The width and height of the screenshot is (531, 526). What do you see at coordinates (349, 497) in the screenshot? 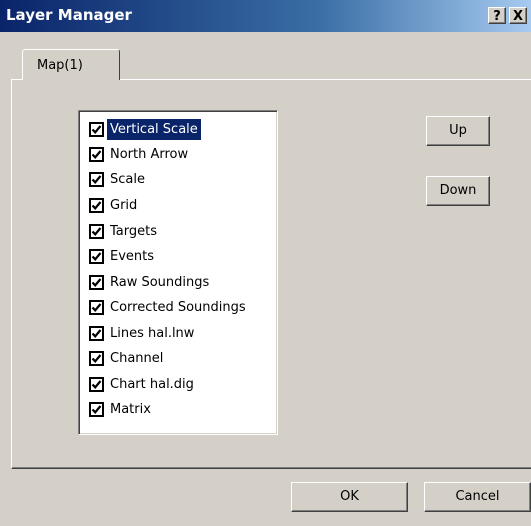
I see `ok-button: OK` at bounding box center [349, 497].